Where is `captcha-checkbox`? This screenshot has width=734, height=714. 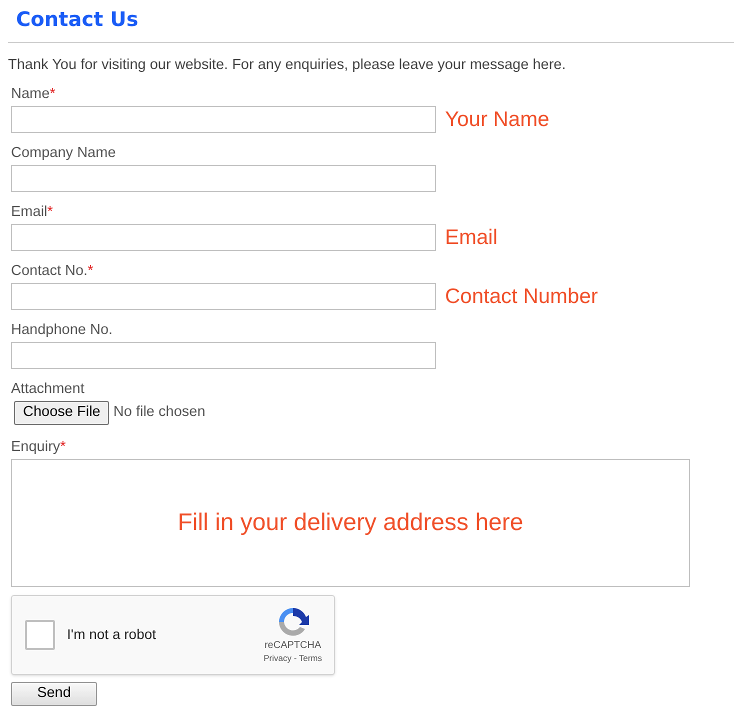 captcha-checkbox is located at coordinates (40, 635).